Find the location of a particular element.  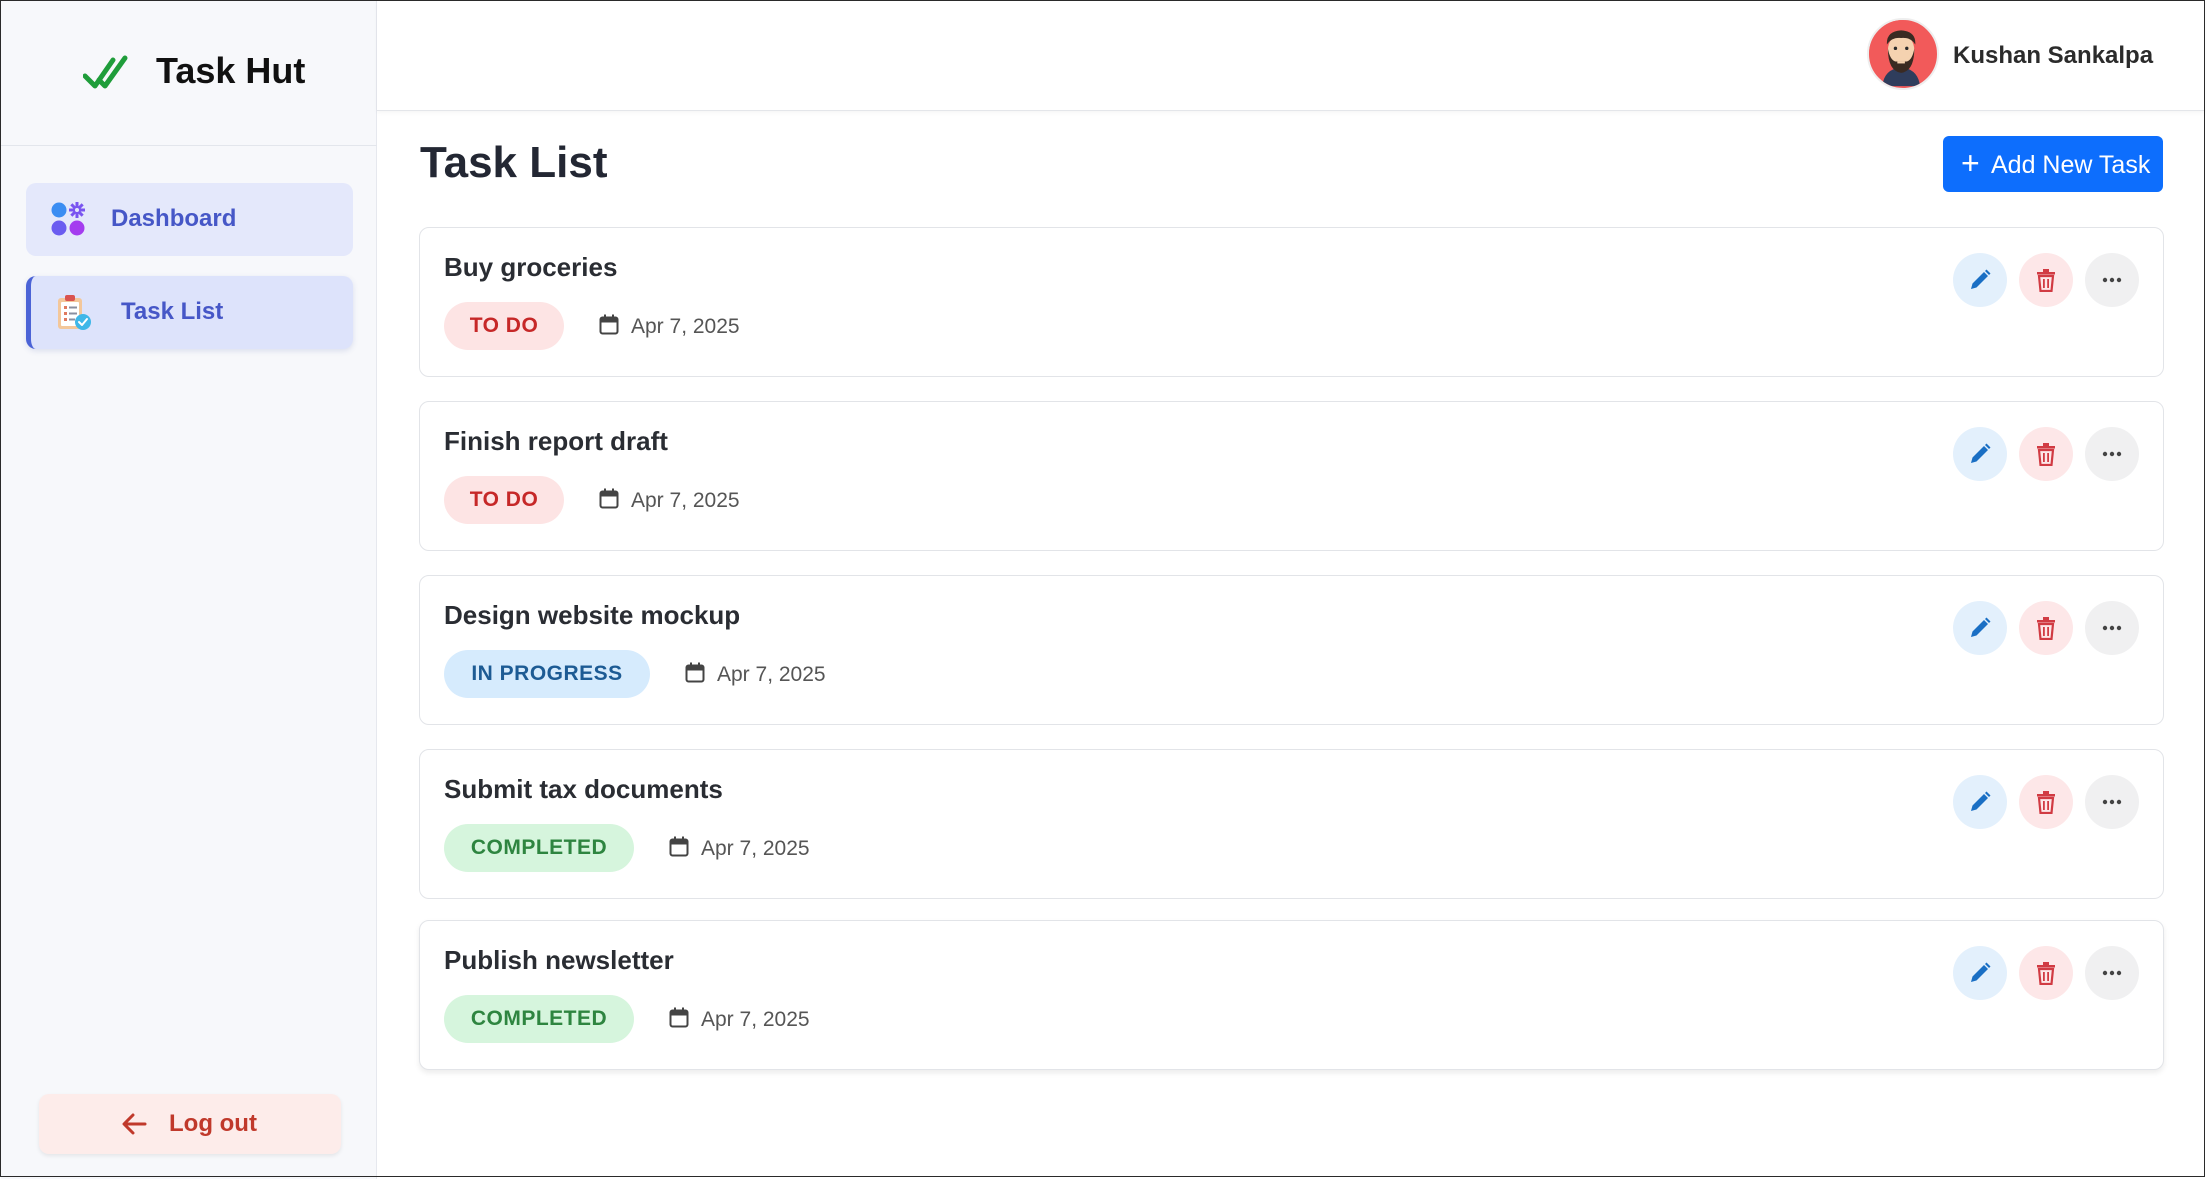

sidebar-item-dashboard: Dashboard is located at coordinates (189, 219).